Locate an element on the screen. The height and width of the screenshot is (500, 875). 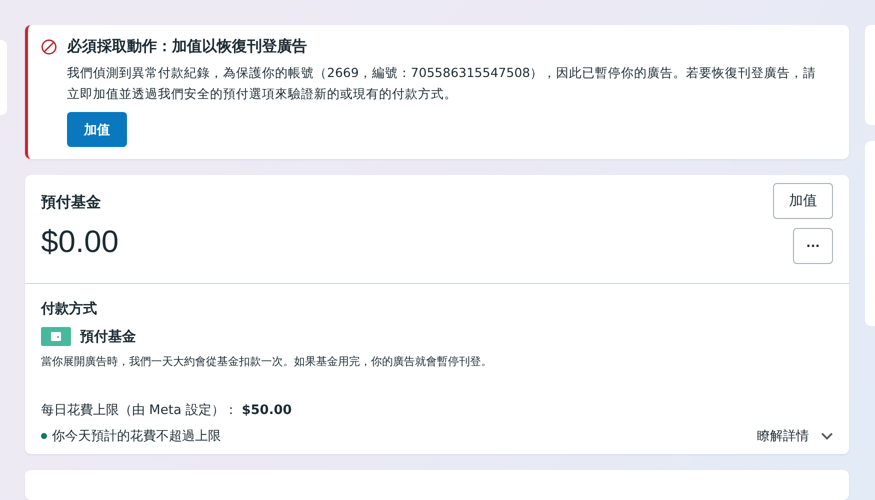
learn-more-toggle: 瞭解詳情 is located at coordinates (795, 436).